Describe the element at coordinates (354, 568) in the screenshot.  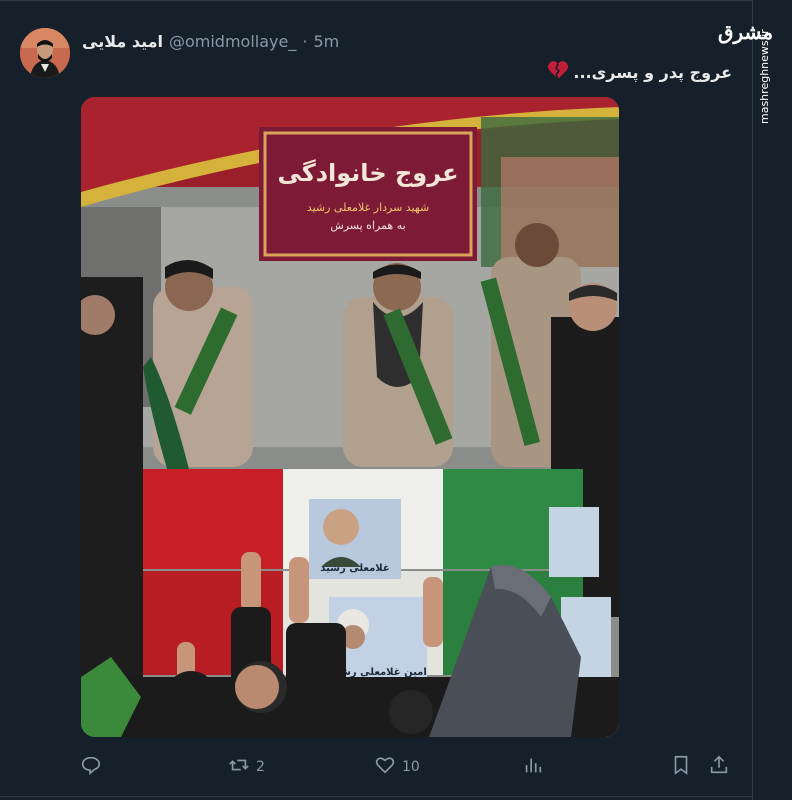
I see `poster-caption-1: غلامعلی رشید` at that location.